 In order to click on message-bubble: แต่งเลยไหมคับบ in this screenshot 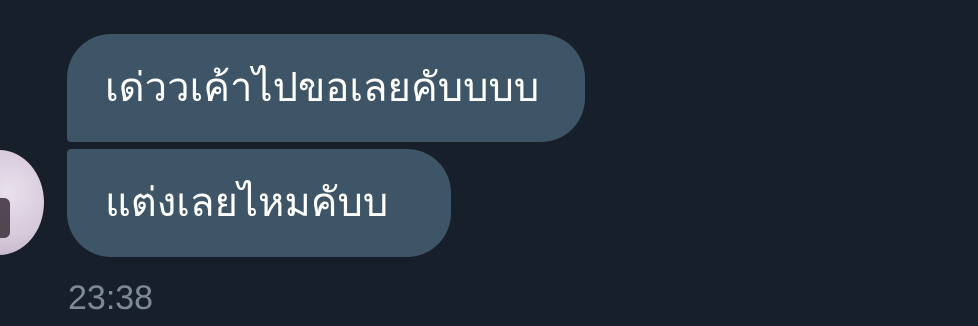, I will do `click(259, 203)`.